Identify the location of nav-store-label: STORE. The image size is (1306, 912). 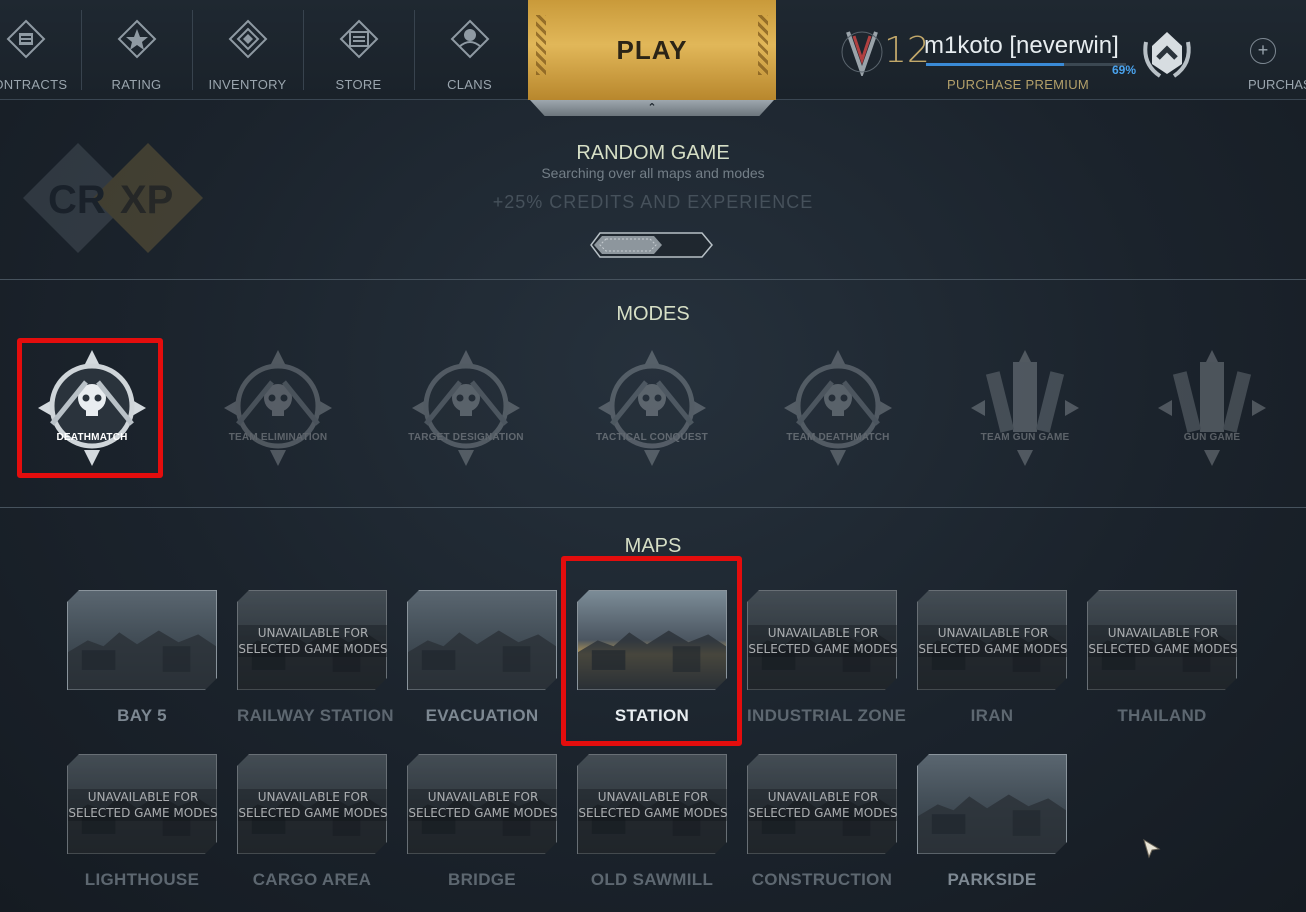
(358, 84).